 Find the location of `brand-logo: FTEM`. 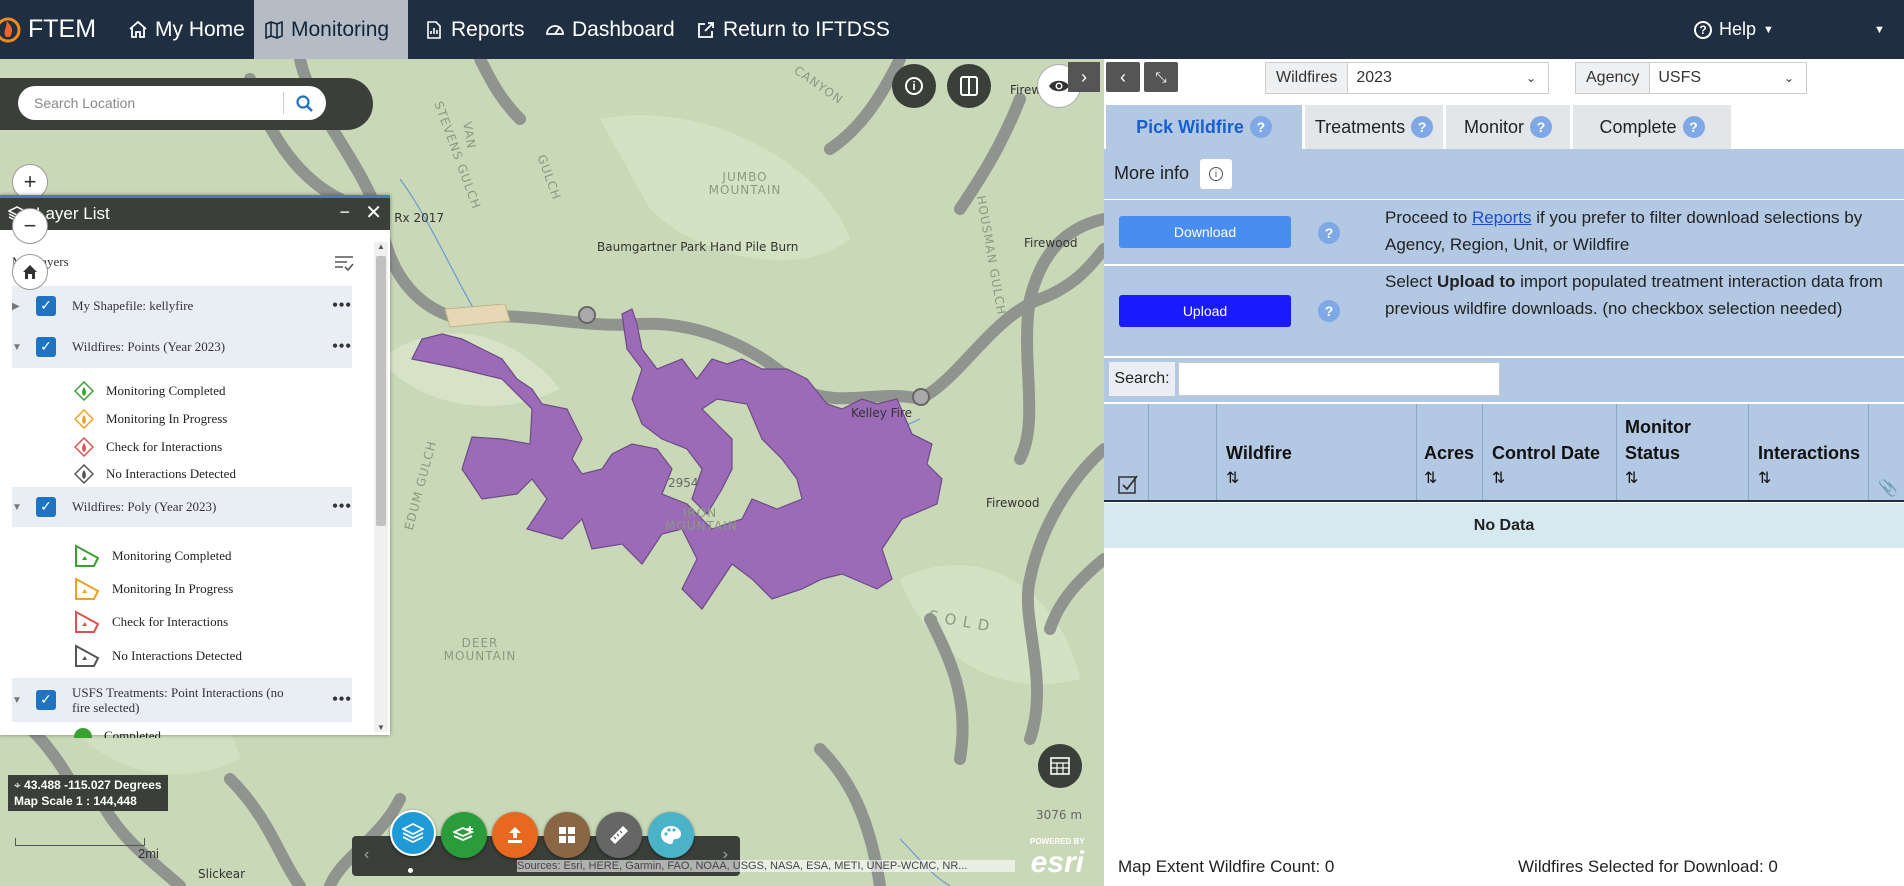

brand-logo: FTEM is located at coordinates (48, 29).